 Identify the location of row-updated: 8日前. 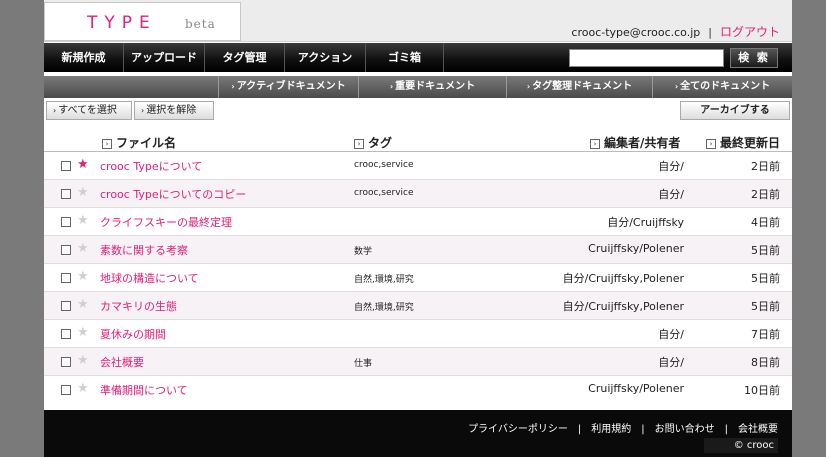
(765, 362).